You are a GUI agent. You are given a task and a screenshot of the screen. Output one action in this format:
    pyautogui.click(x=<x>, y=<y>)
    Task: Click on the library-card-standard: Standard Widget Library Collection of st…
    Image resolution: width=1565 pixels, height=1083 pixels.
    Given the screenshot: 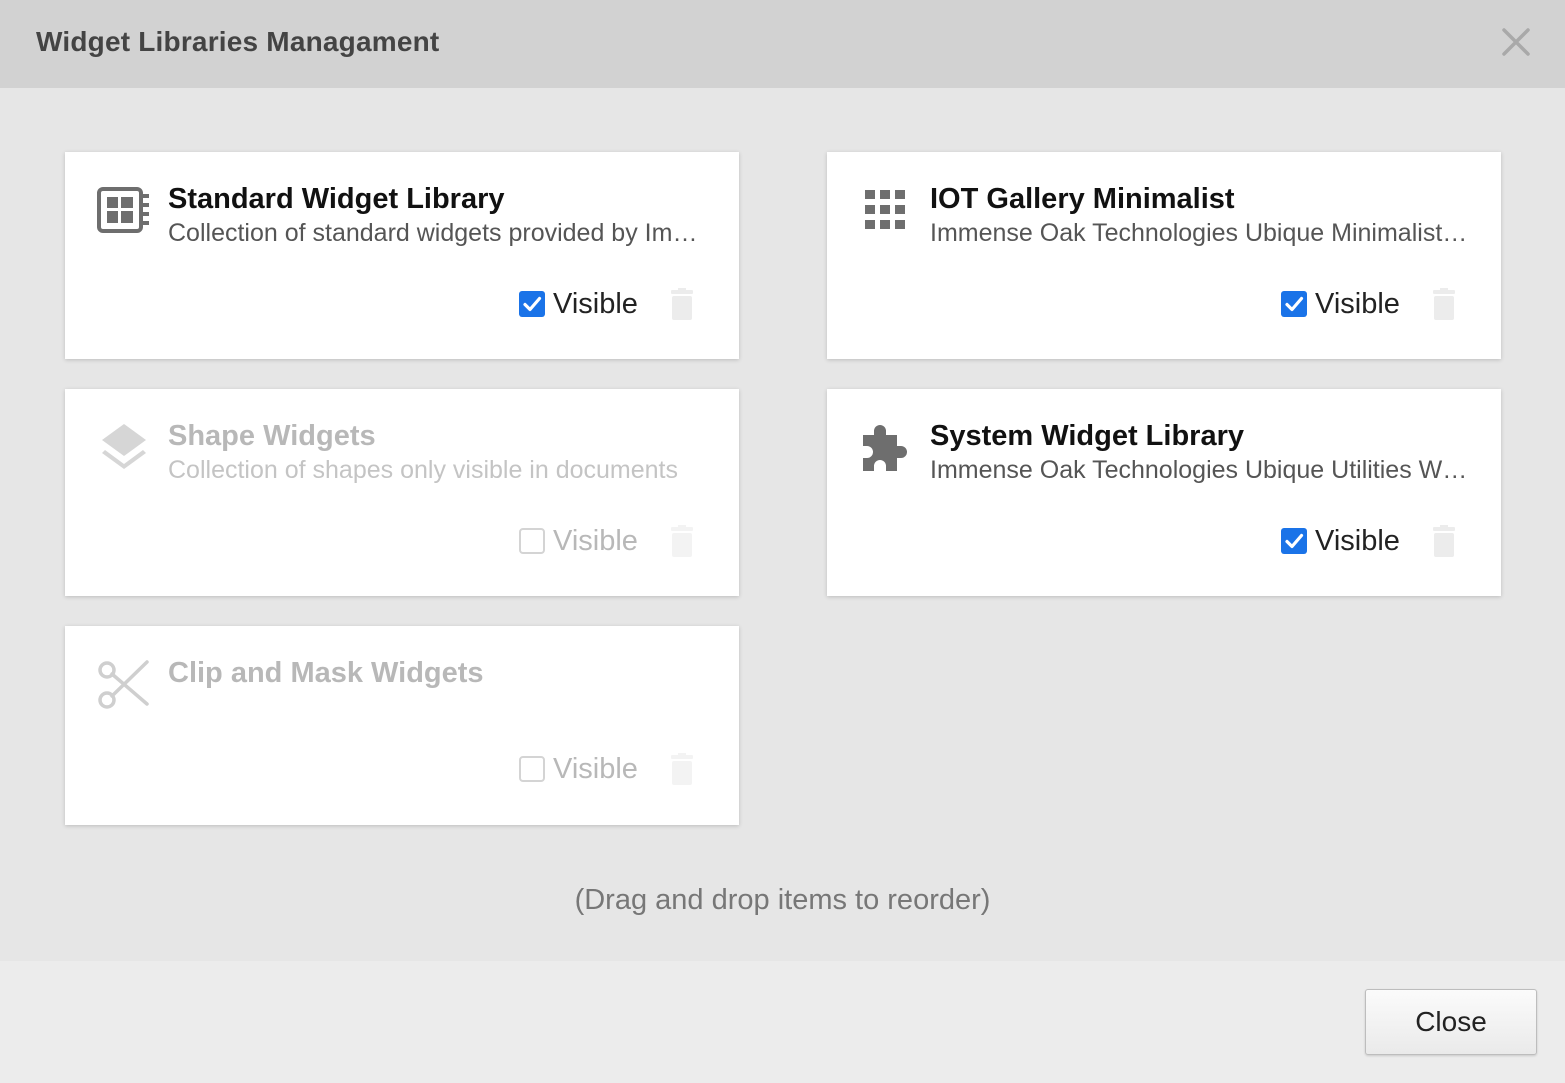 What is the action you would take?
    pyautogui.click(x=402, y=255)
    